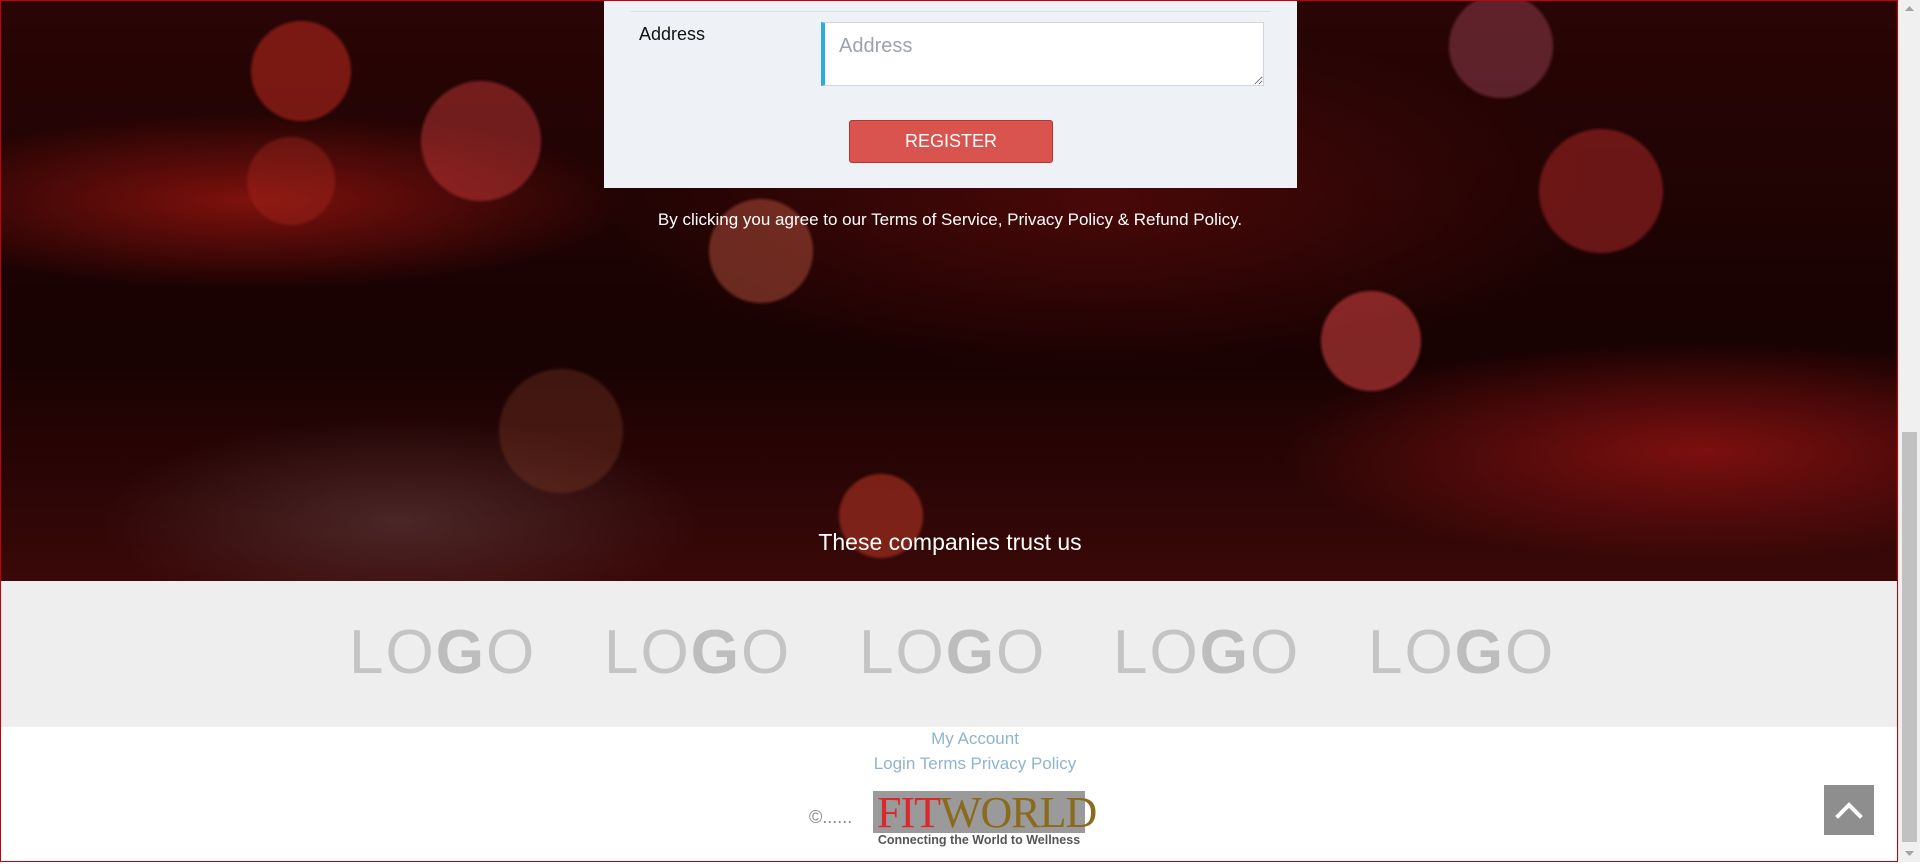 The height and width of the screenshot is (867, 1920). What do you see at coordinates (979, 840) in the screenshot?
I see `brand-tagline: Connecting the World to Wellness` at bounding box center [979, 840].